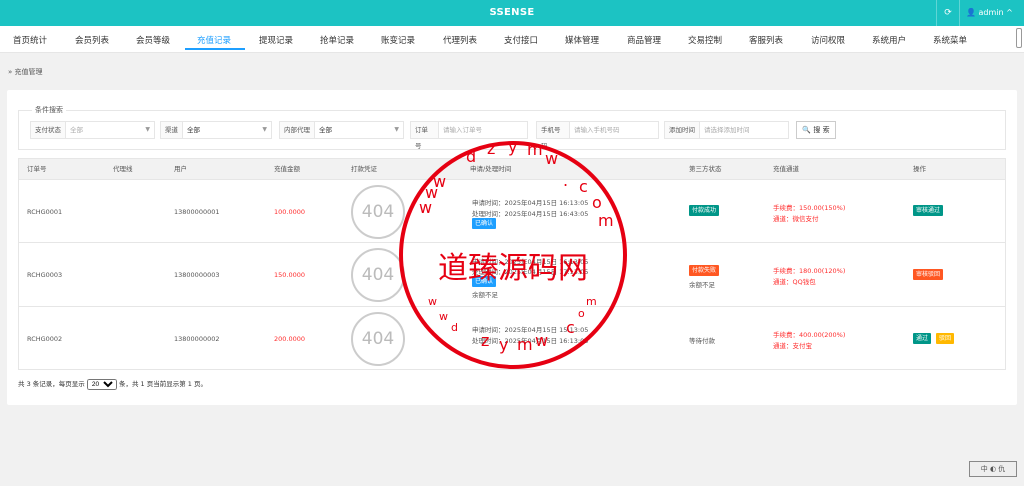  What do you see at coordinates (171, 130) in the screenshot?
I see `channel-label: 渠道` at bounding box center [171, 130].